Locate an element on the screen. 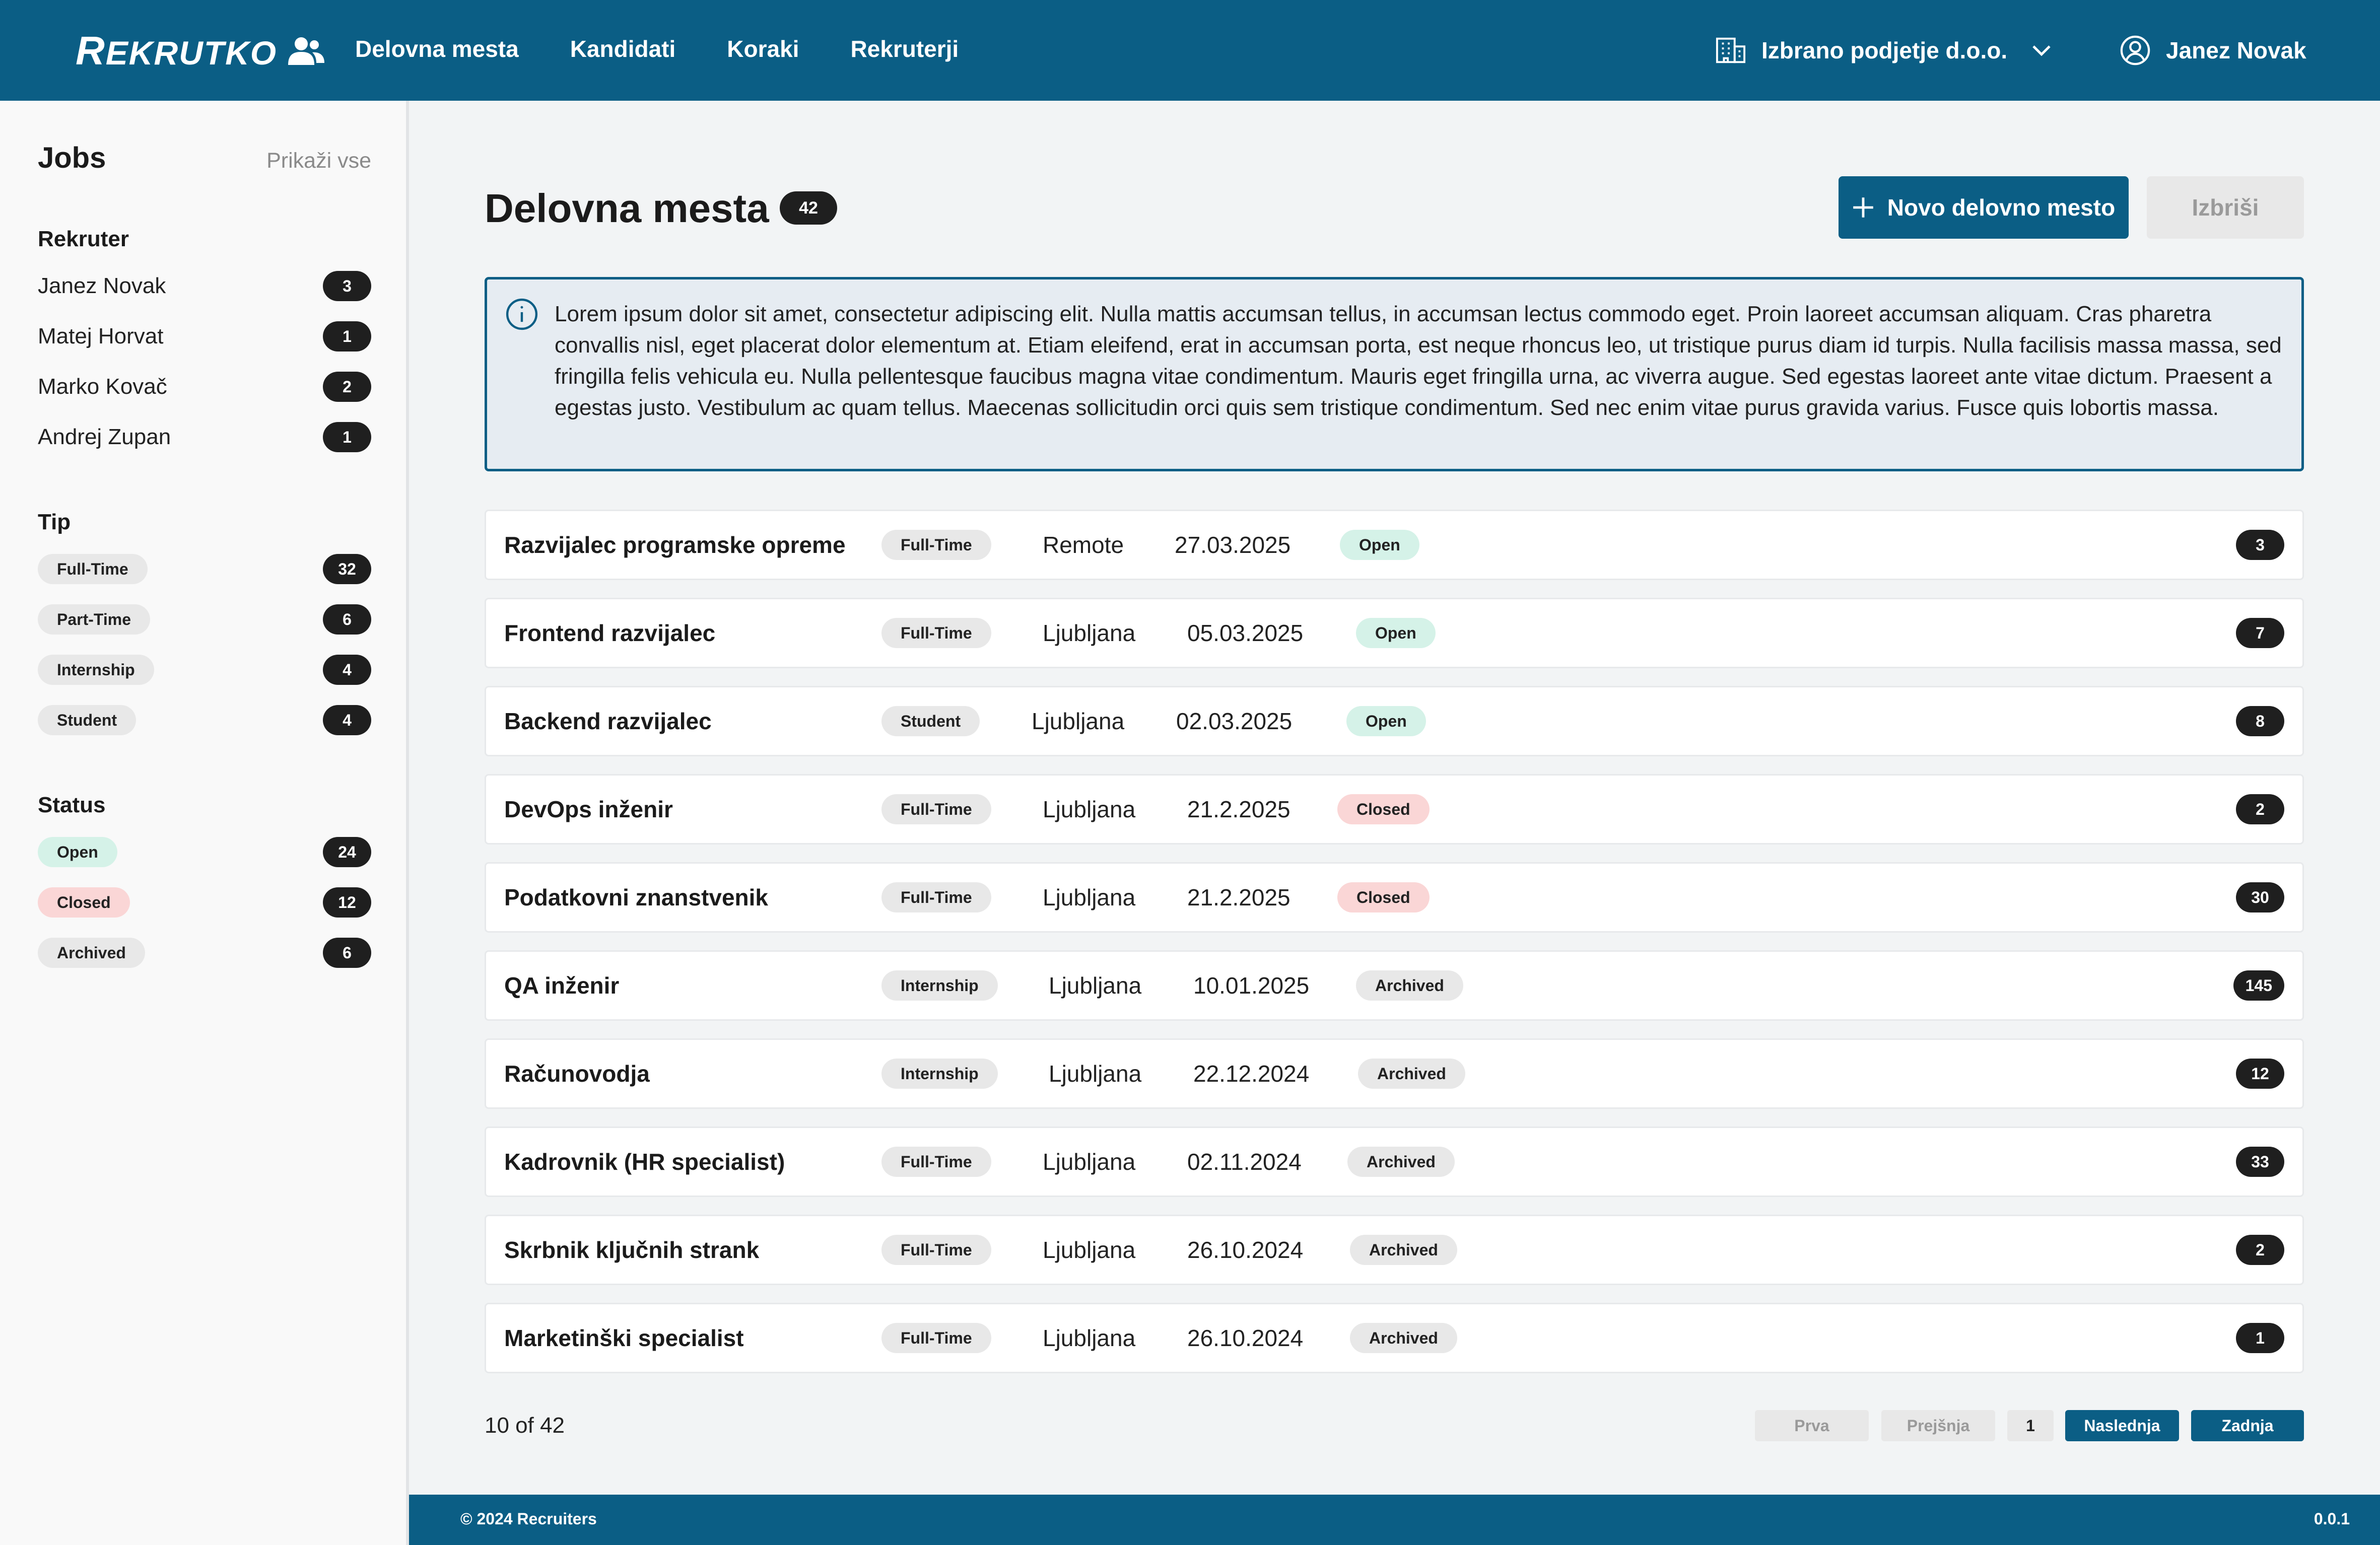 The height and width of the screenshot is (1545, 2380). job-title: Podatkovni znanstvenik is located at coordinates (636, 897).